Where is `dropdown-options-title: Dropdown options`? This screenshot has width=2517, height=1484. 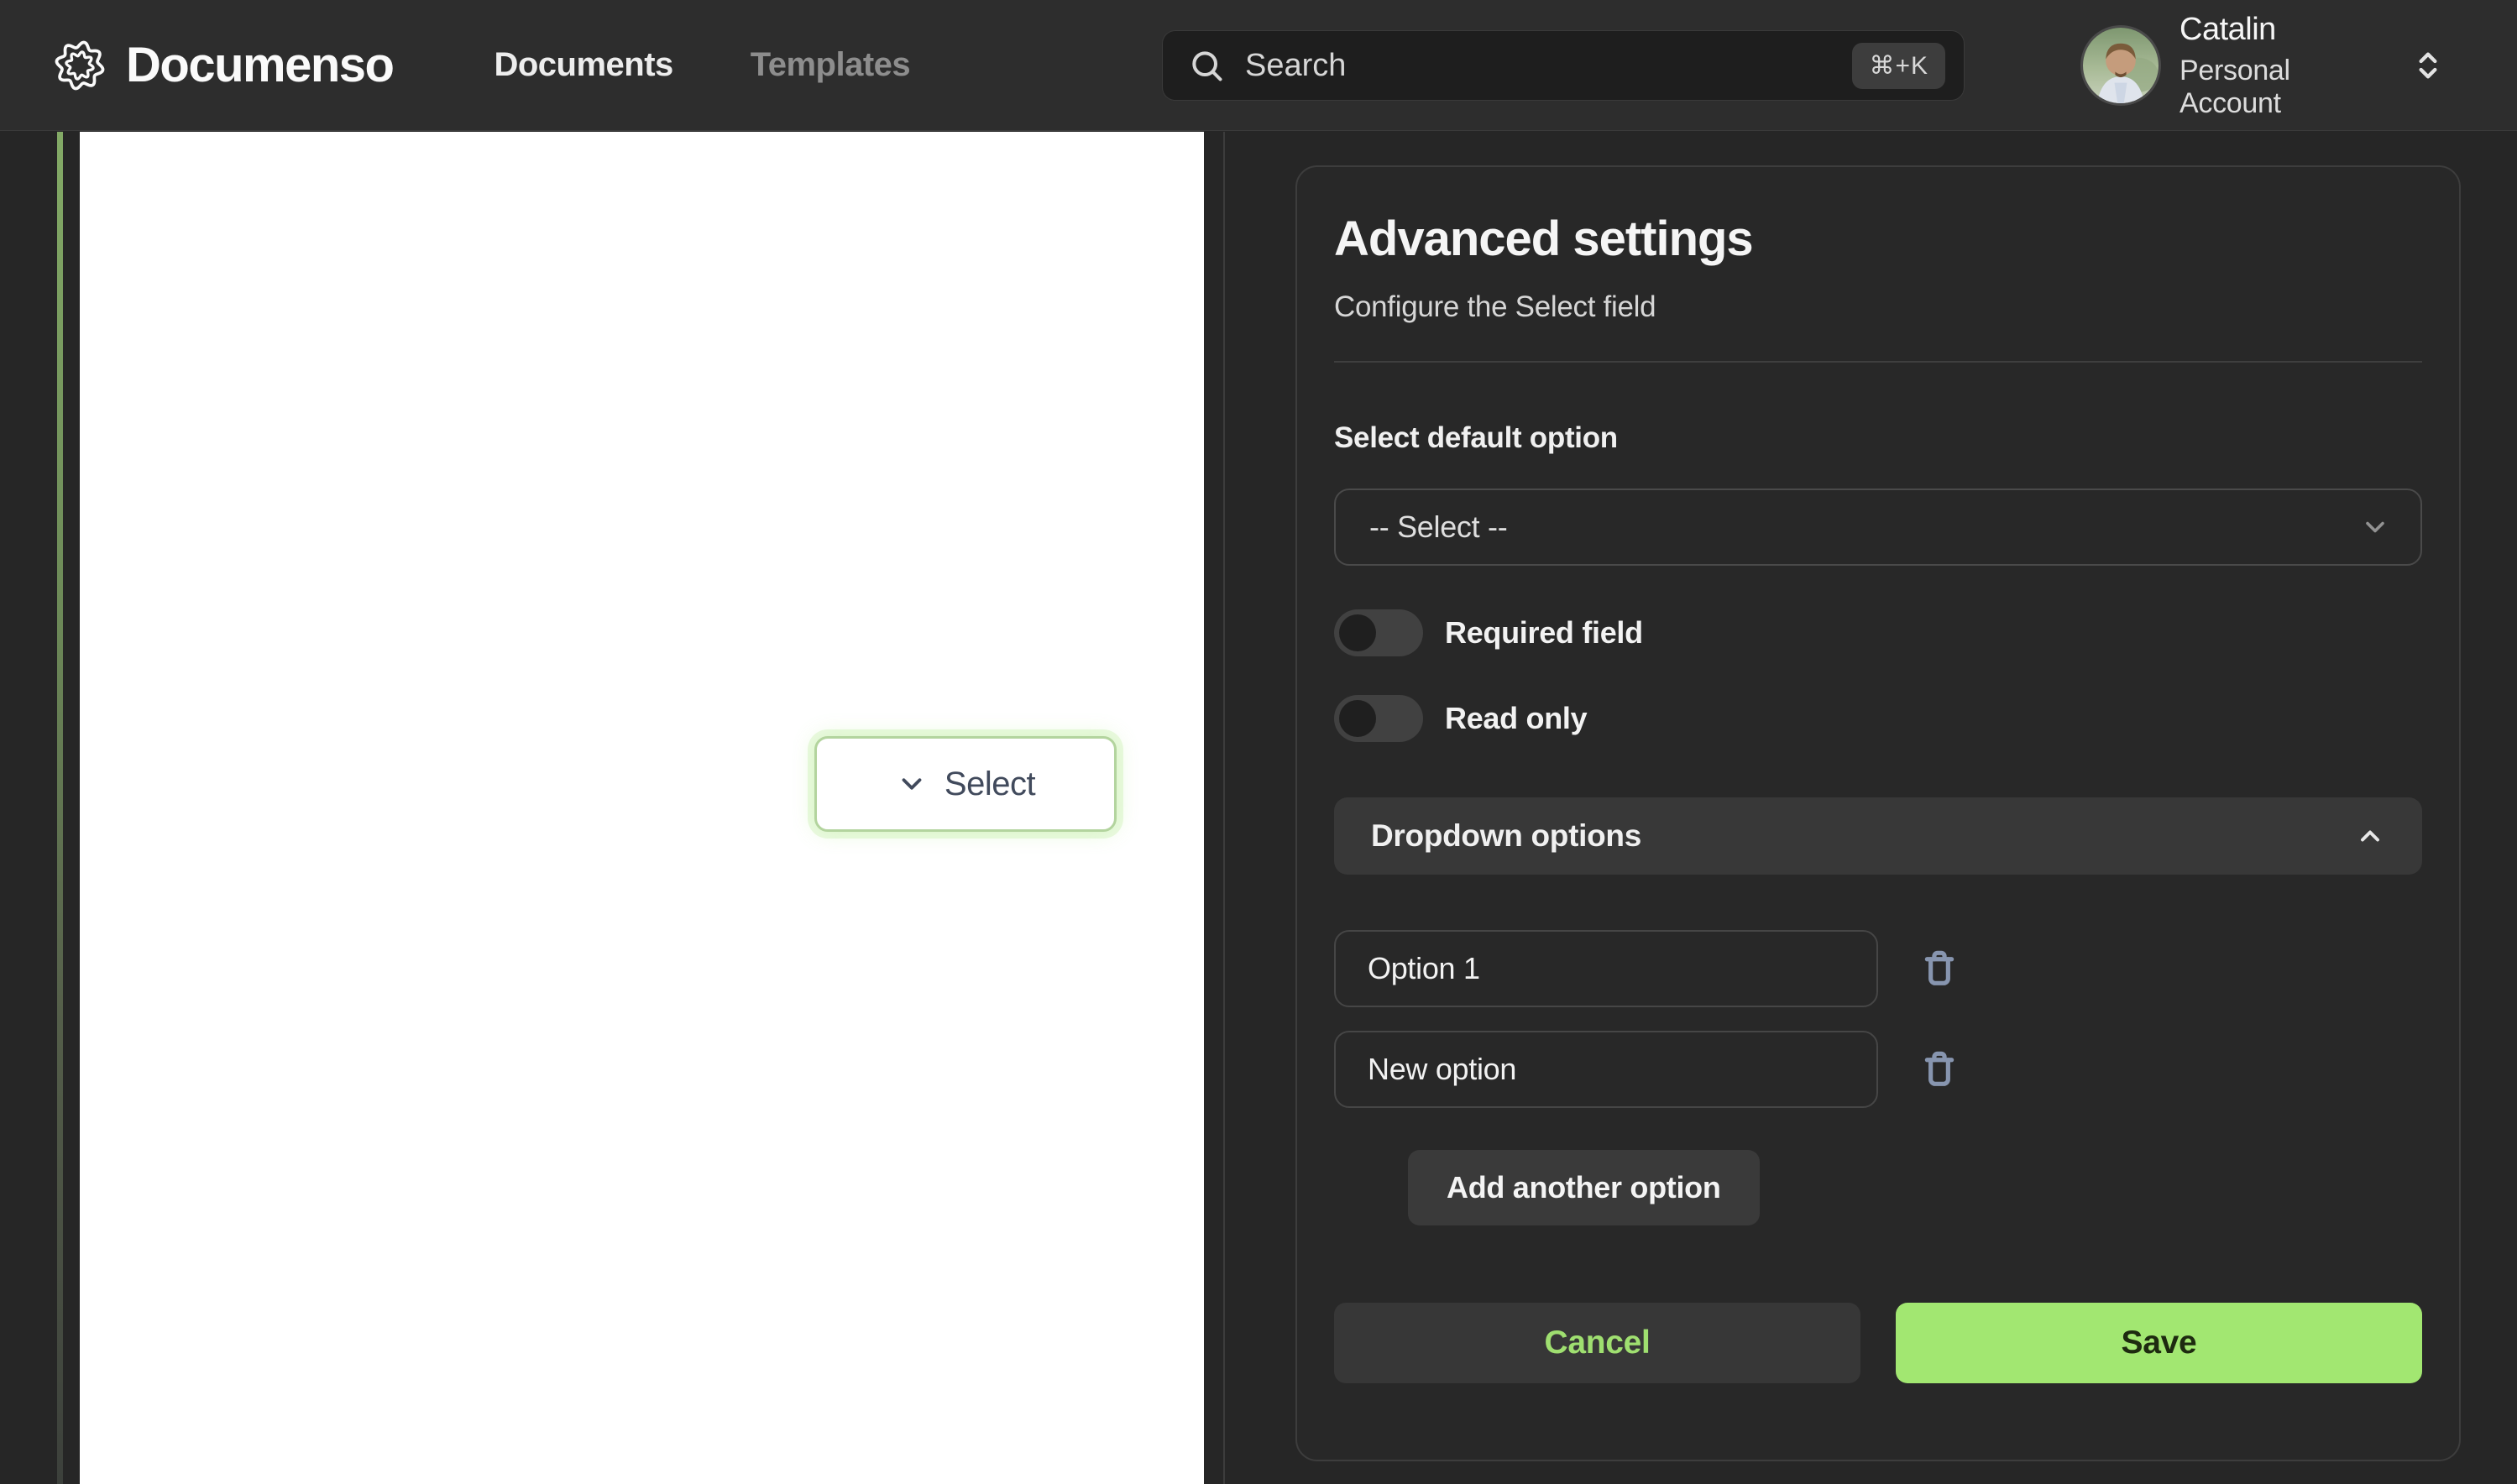 dropdown-options-title: Dropdown options is located at coordinates (1506, 835).